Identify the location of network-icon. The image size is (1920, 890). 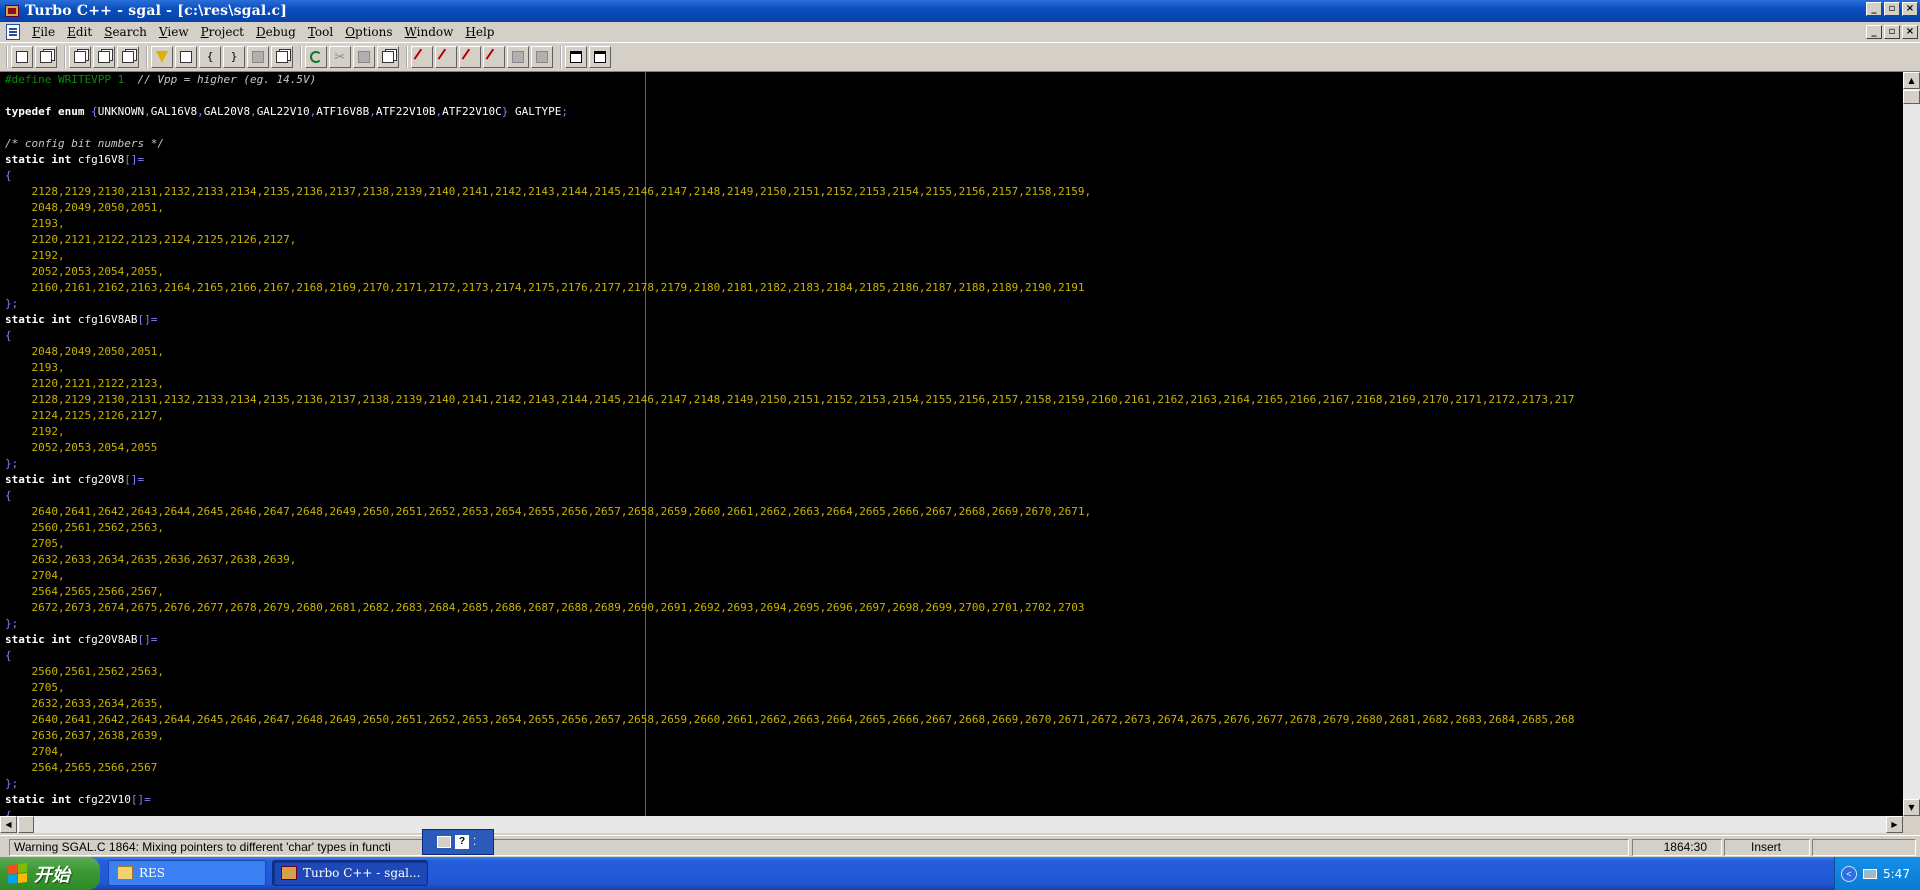
(1870, 873).